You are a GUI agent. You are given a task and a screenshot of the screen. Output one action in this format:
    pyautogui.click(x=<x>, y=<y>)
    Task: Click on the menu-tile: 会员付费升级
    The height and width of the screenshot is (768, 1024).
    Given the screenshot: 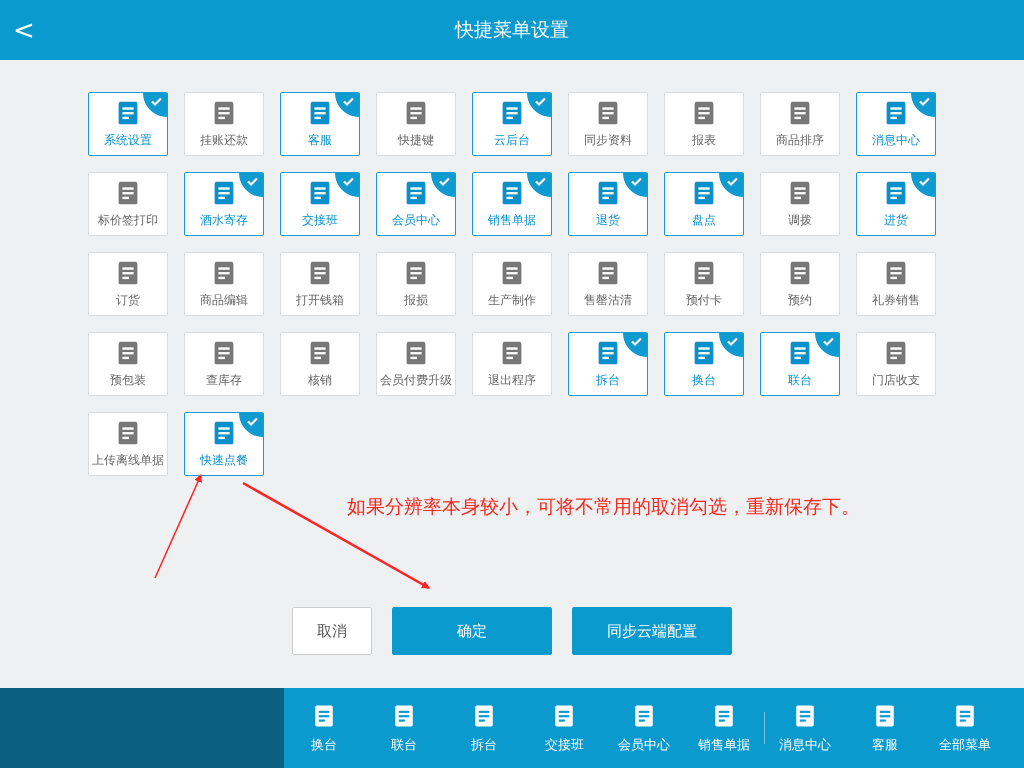 What is the action you would take?
    pyautogui.click(x=416, y=364)
    